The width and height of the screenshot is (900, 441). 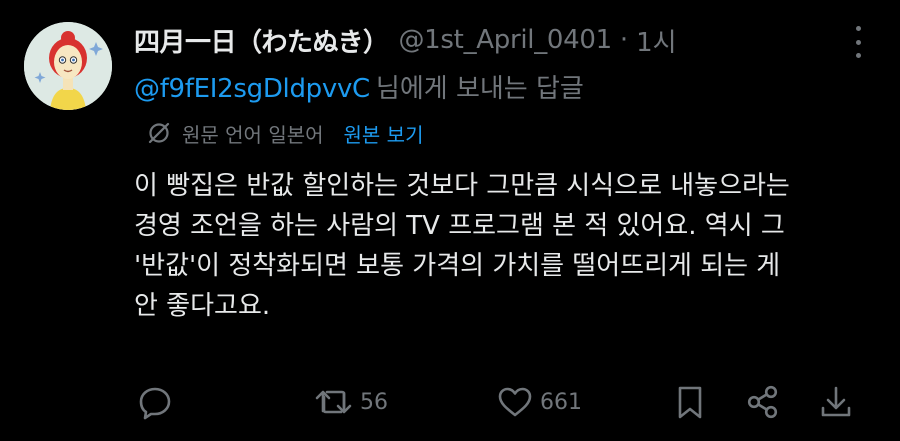 I want to click on reply-context-label: 님에게 보내는 답글, so click(x=479, y=89).